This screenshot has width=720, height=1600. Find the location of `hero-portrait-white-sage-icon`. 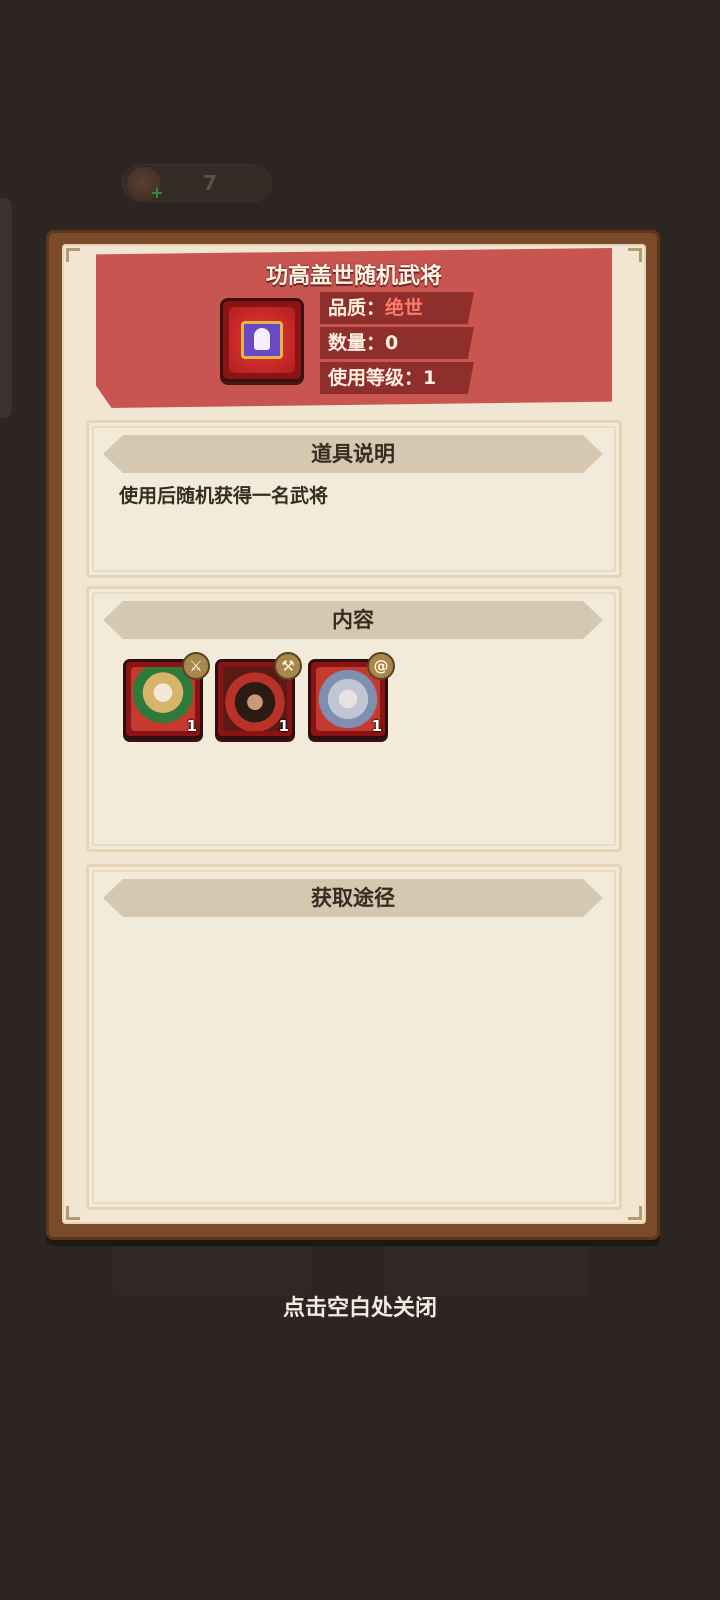

hero-portrait-white-sage-icon is located at coordinates (348, 699).